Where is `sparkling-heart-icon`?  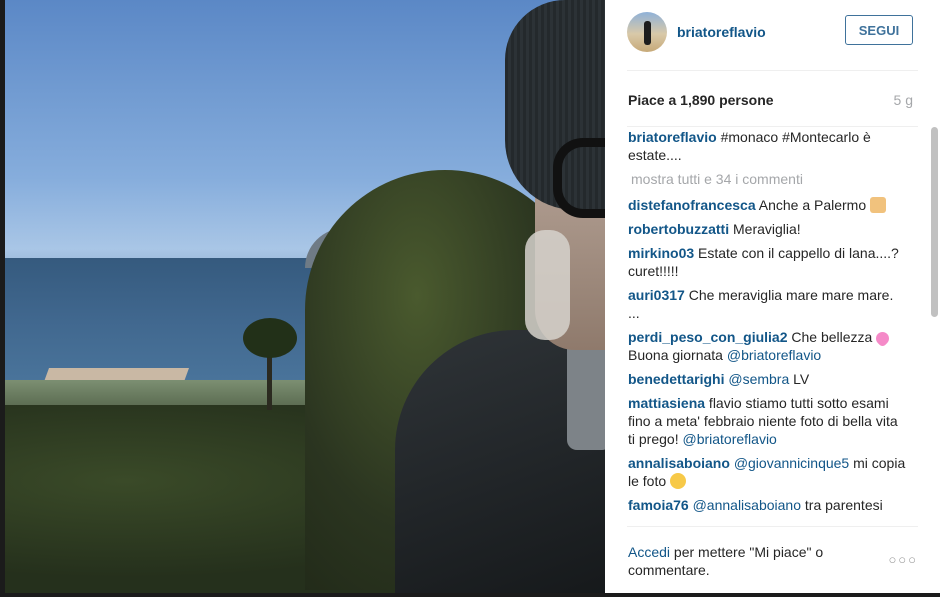 sparkling-heart-icon is located at coordinates (882, 338).